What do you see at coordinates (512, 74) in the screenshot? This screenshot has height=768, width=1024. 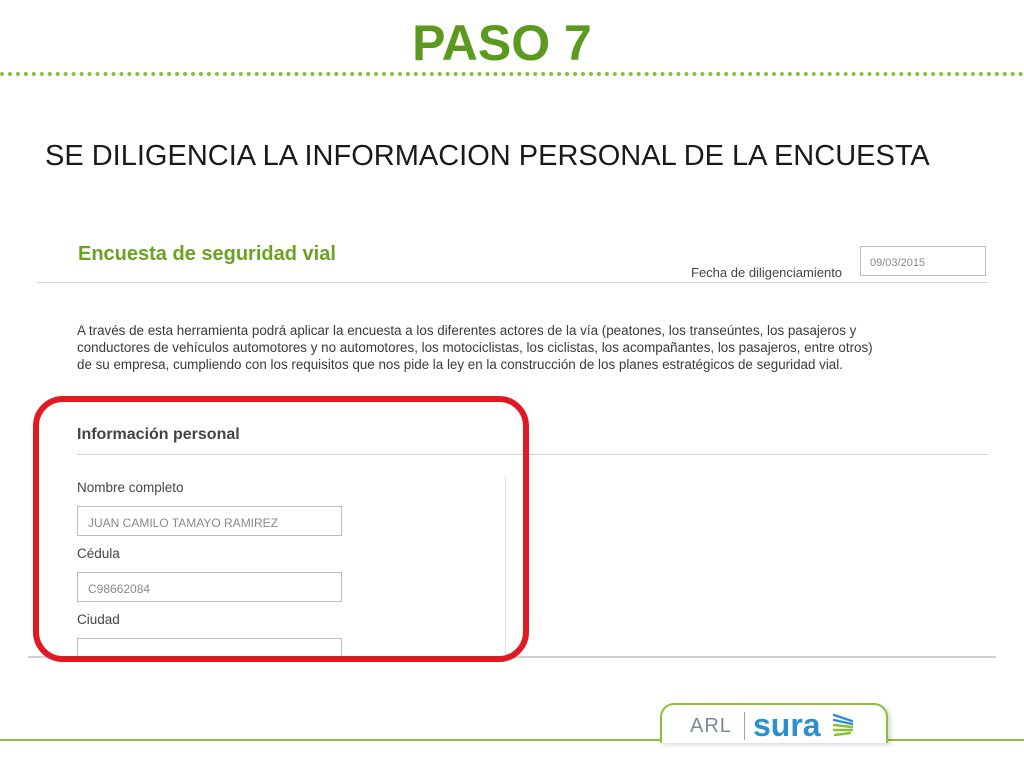 I see `title-divider` at bounding box center [512, 74].